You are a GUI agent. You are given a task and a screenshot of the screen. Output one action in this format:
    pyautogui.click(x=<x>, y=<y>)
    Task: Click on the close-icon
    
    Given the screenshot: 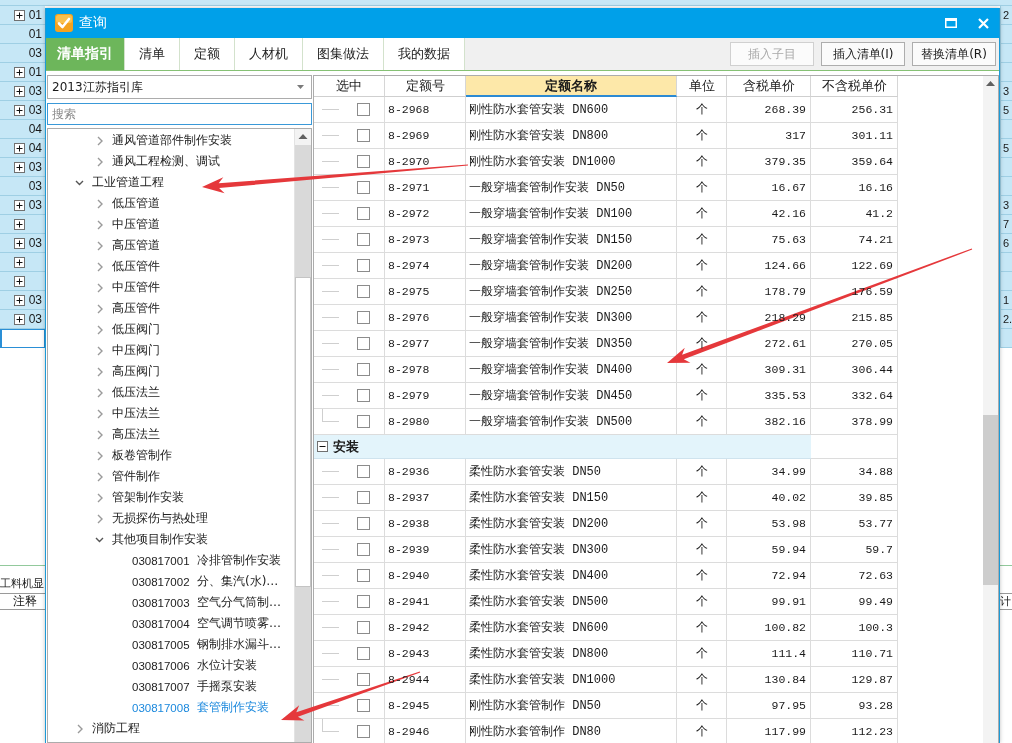 What is the action you would take?
    pyautogui.click(x=983, y=23)
    